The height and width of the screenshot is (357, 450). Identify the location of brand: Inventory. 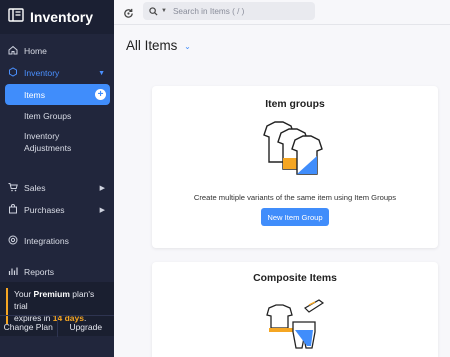
(57, 17).